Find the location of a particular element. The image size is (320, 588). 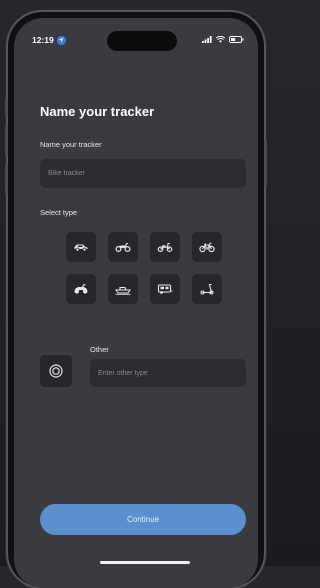

vehicle-type-grid is located at coordinates (144, 268).